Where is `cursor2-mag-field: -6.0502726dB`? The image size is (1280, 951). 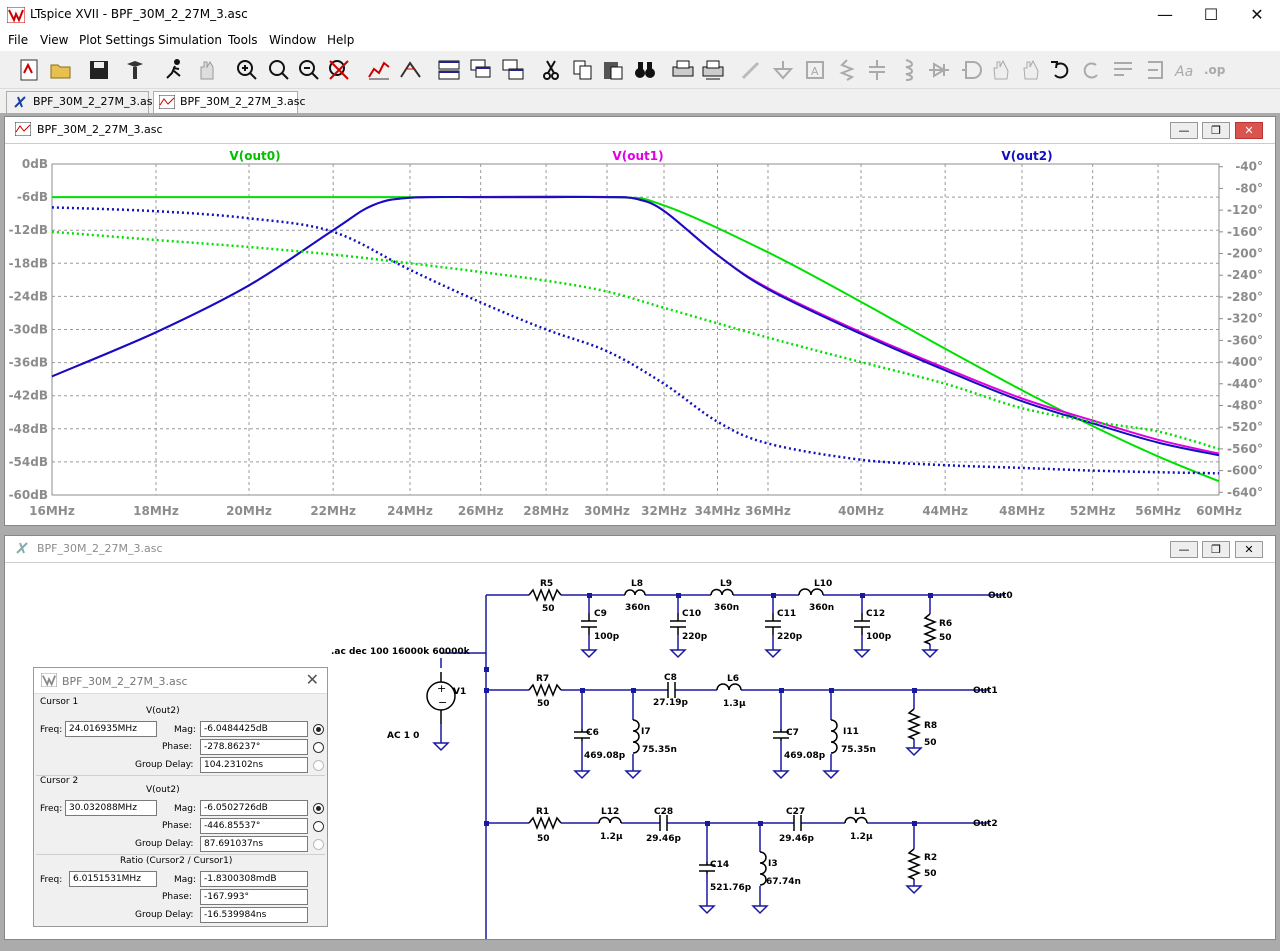
cursor2-mag-field: -6.0502726dB is located at coordinates (254, 808).